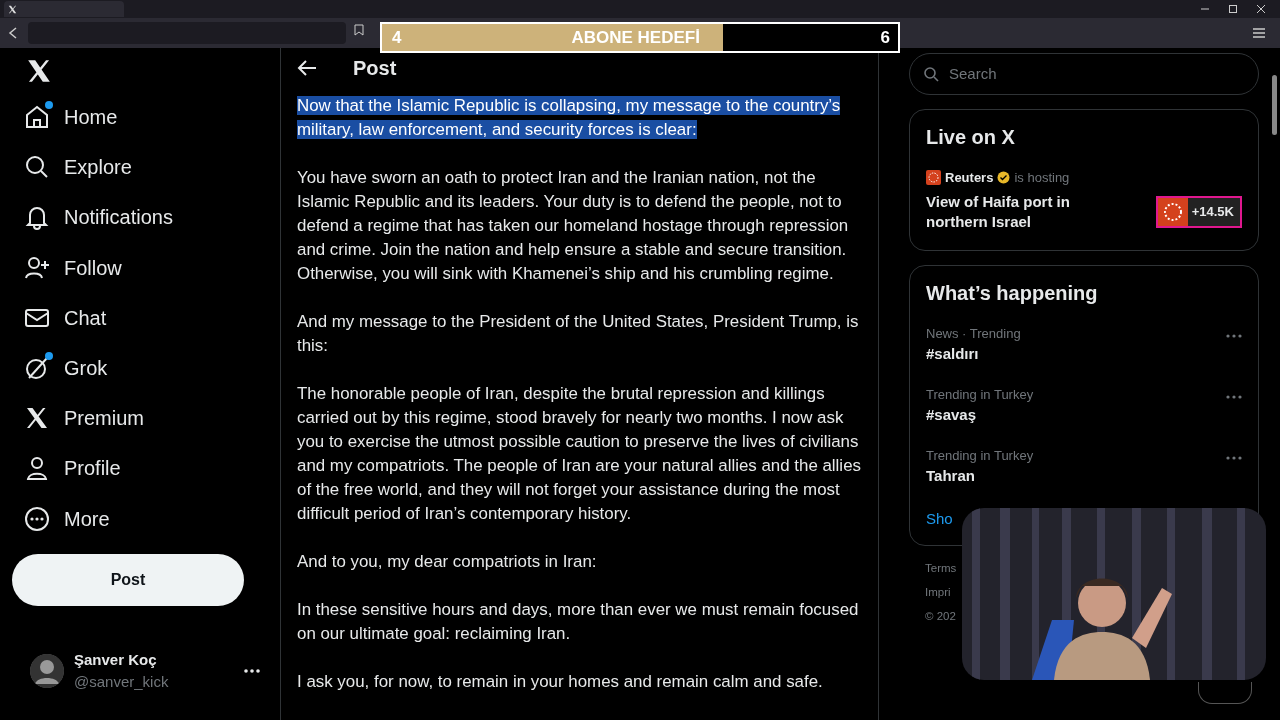  I want to click on trend-context: News · Trending, so click(973, 333).